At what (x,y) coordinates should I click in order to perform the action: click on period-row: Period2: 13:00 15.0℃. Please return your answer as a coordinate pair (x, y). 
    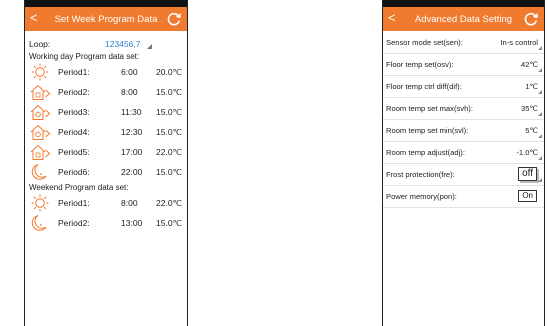
    Looking at the image, I should click on (106, 223).